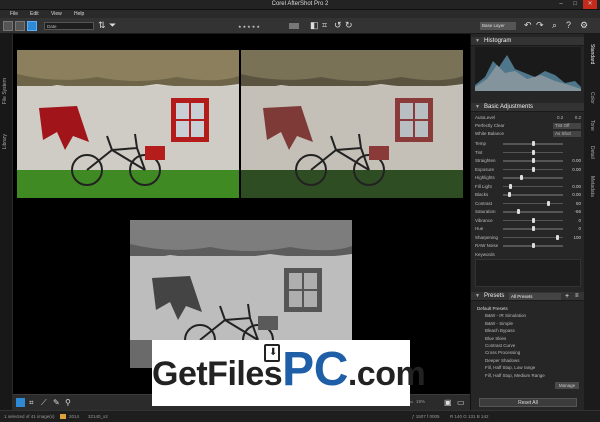 This screenshot has width=600, height=422. I want to click on slider-row: Sharpening 100, so click(528, 237).